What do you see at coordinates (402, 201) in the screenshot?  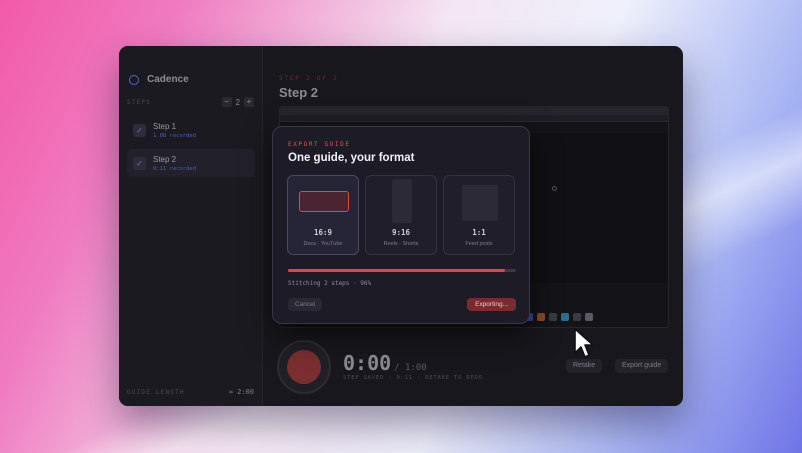 I see `portrait-frame-icon` at bounding box center [402, 201].